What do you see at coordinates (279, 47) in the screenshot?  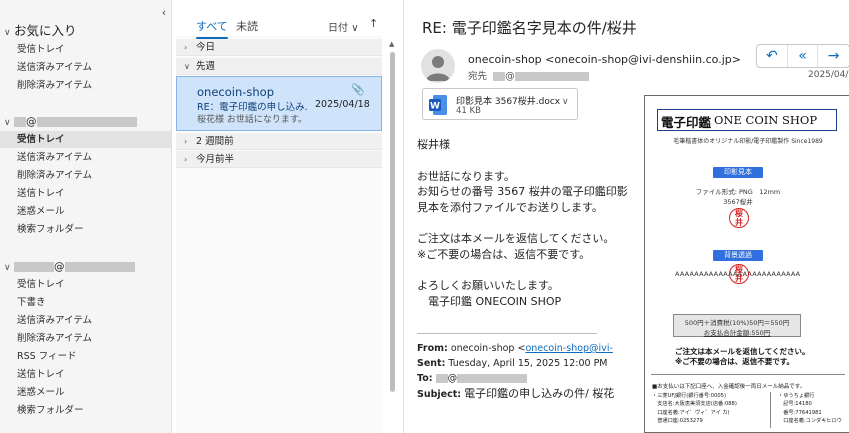 I see `group-header-today: › 今日` at bounding box center [279, 47].